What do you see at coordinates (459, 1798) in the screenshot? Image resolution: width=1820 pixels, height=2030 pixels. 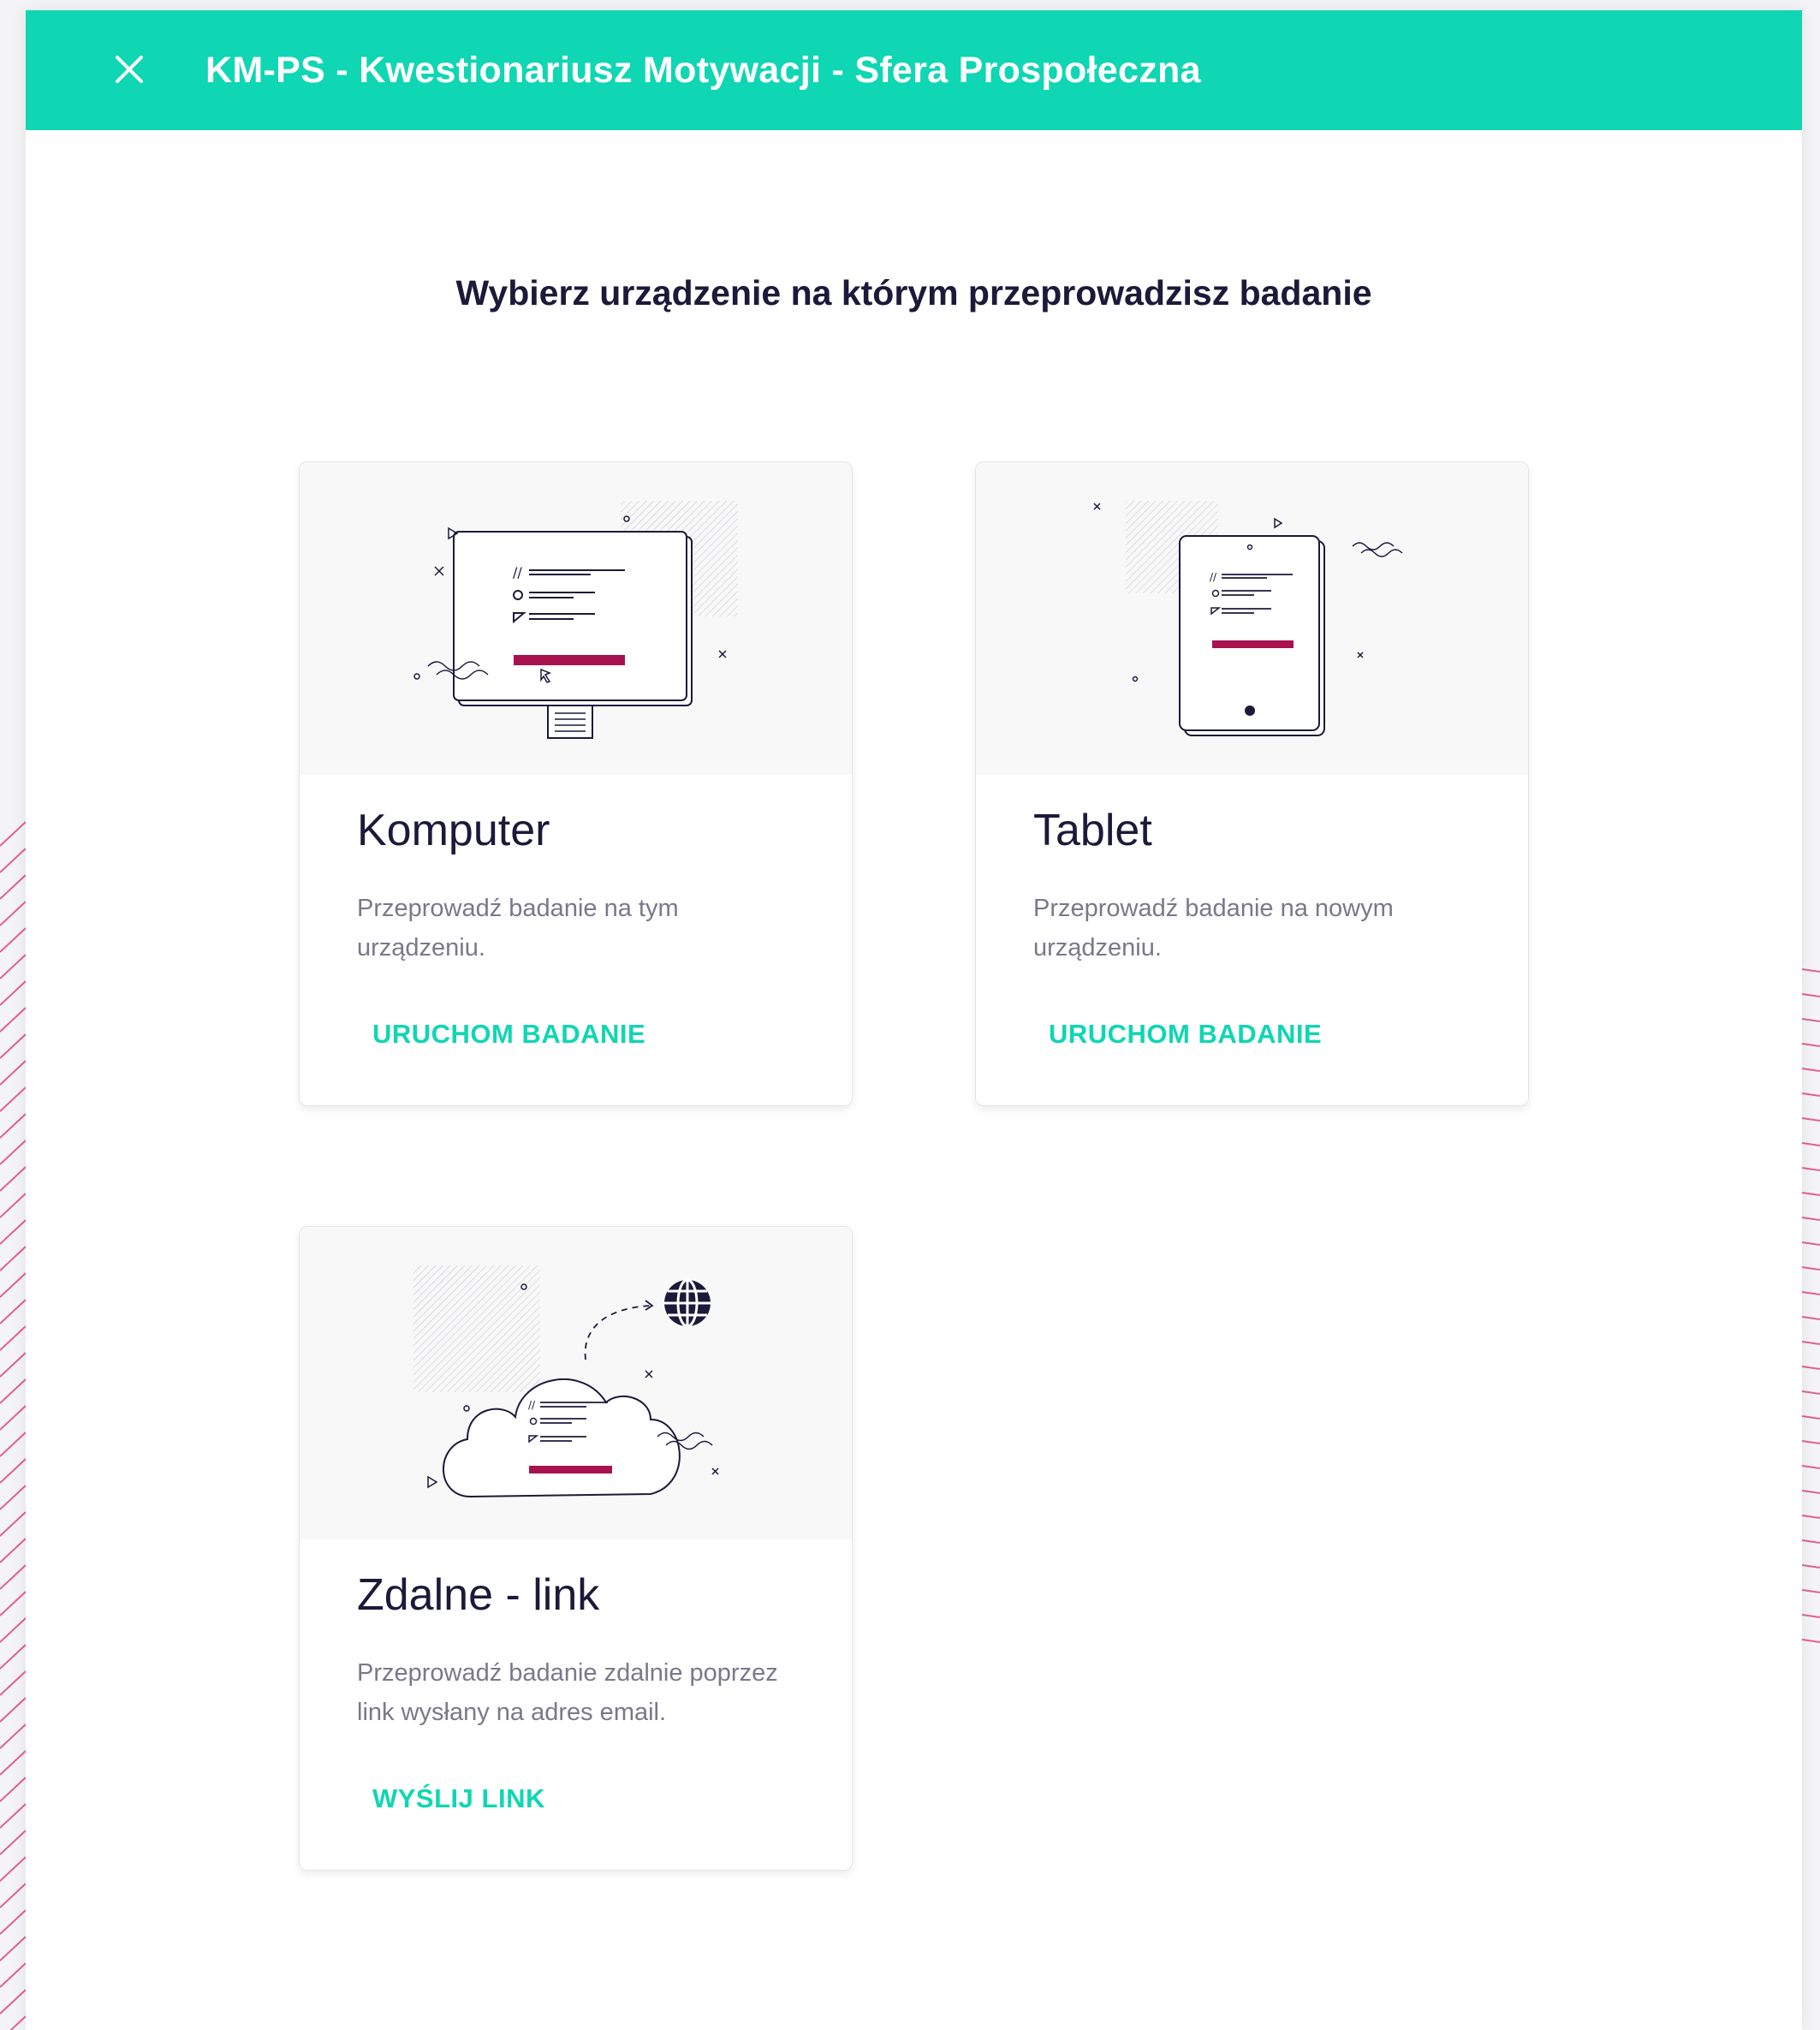 I see `send-link-button: WYŚLIJ LINK` at bounding box center [459, 1798].